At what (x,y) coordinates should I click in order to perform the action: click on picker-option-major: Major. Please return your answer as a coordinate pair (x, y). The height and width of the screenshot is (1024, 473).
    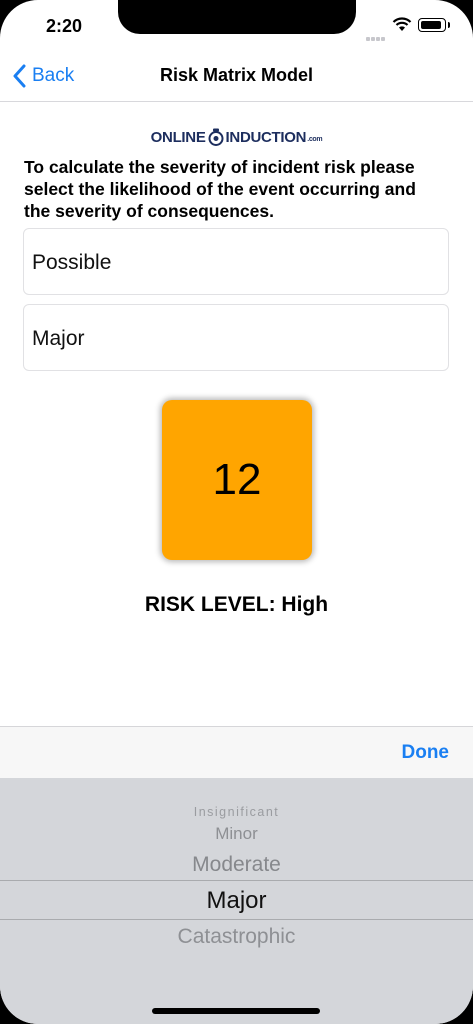
    Looking at the image, I should click on (236, 901).